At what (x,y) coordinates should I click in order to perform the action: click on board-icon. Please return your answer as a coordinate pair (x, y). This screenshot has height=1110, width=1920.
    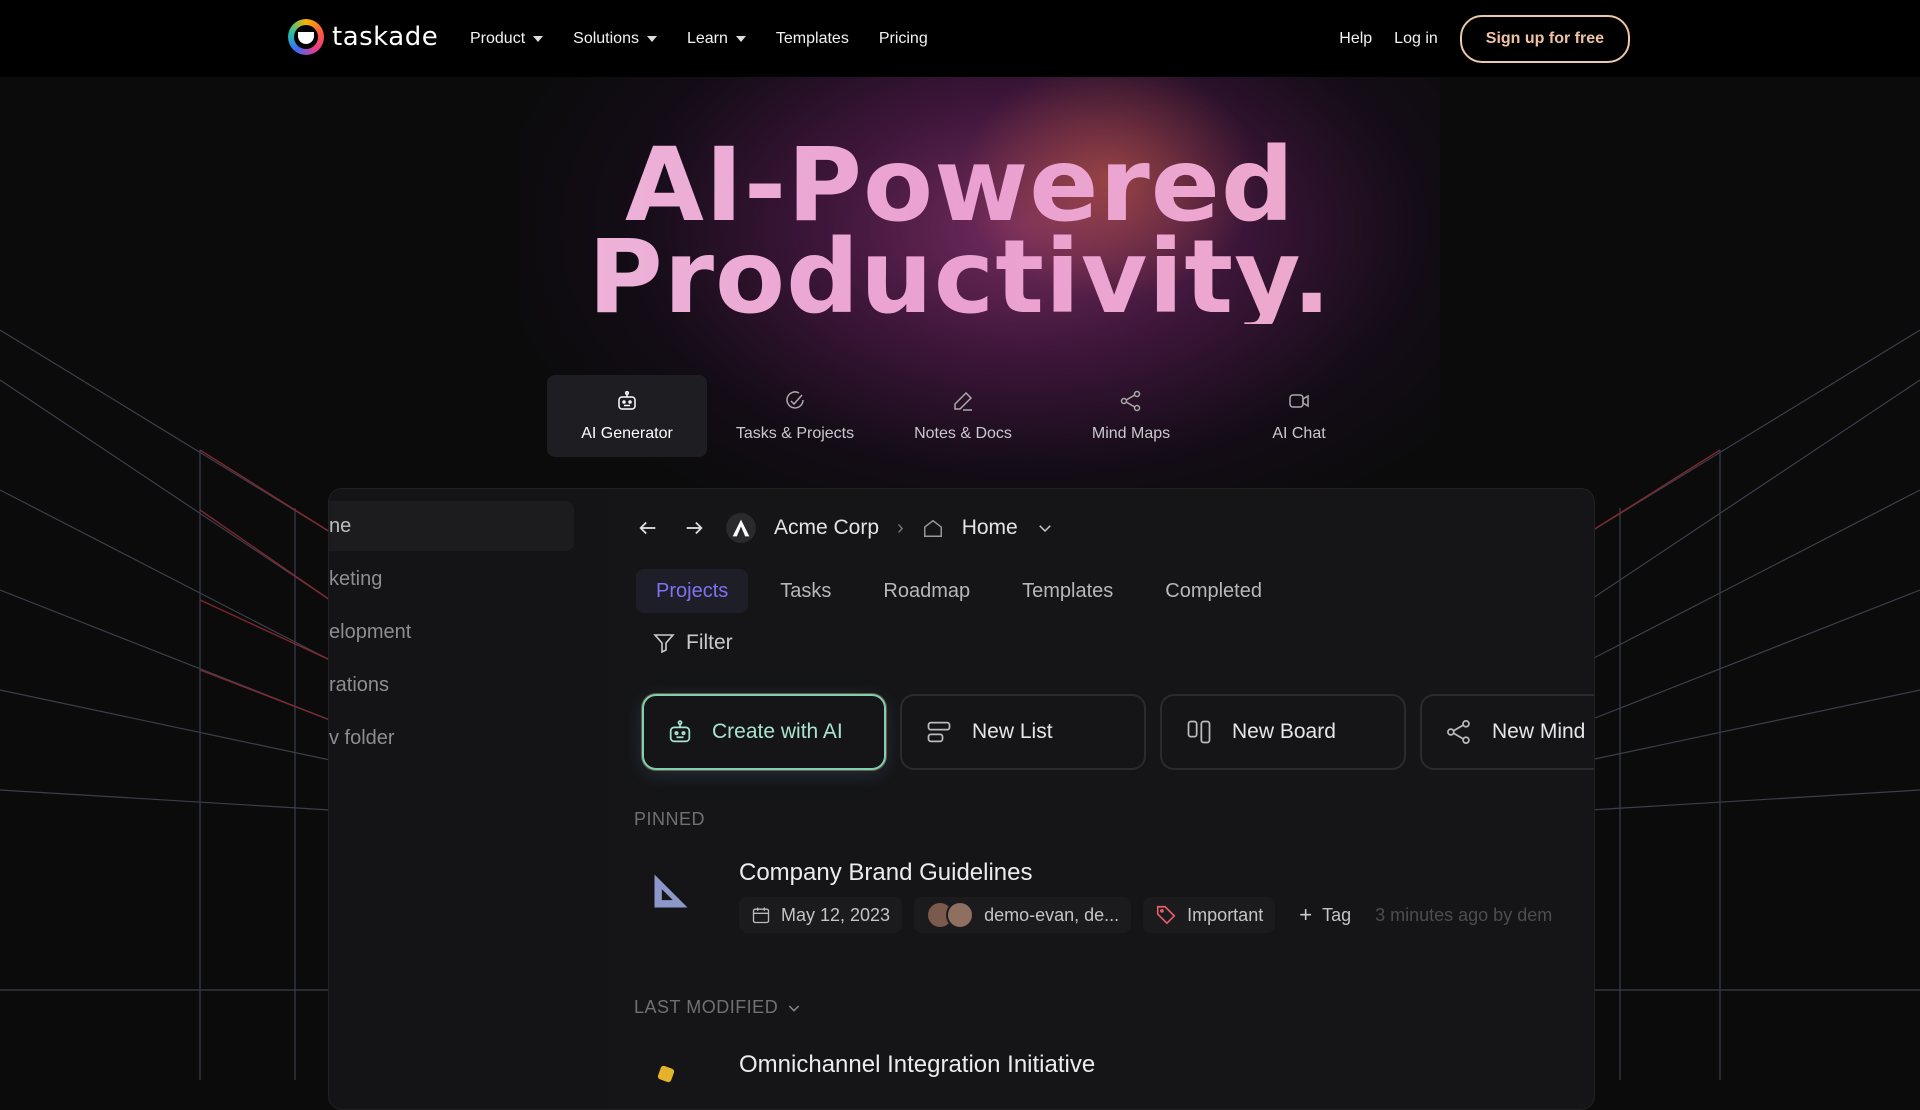
    Looking at the image, I should click on (1199, 732).